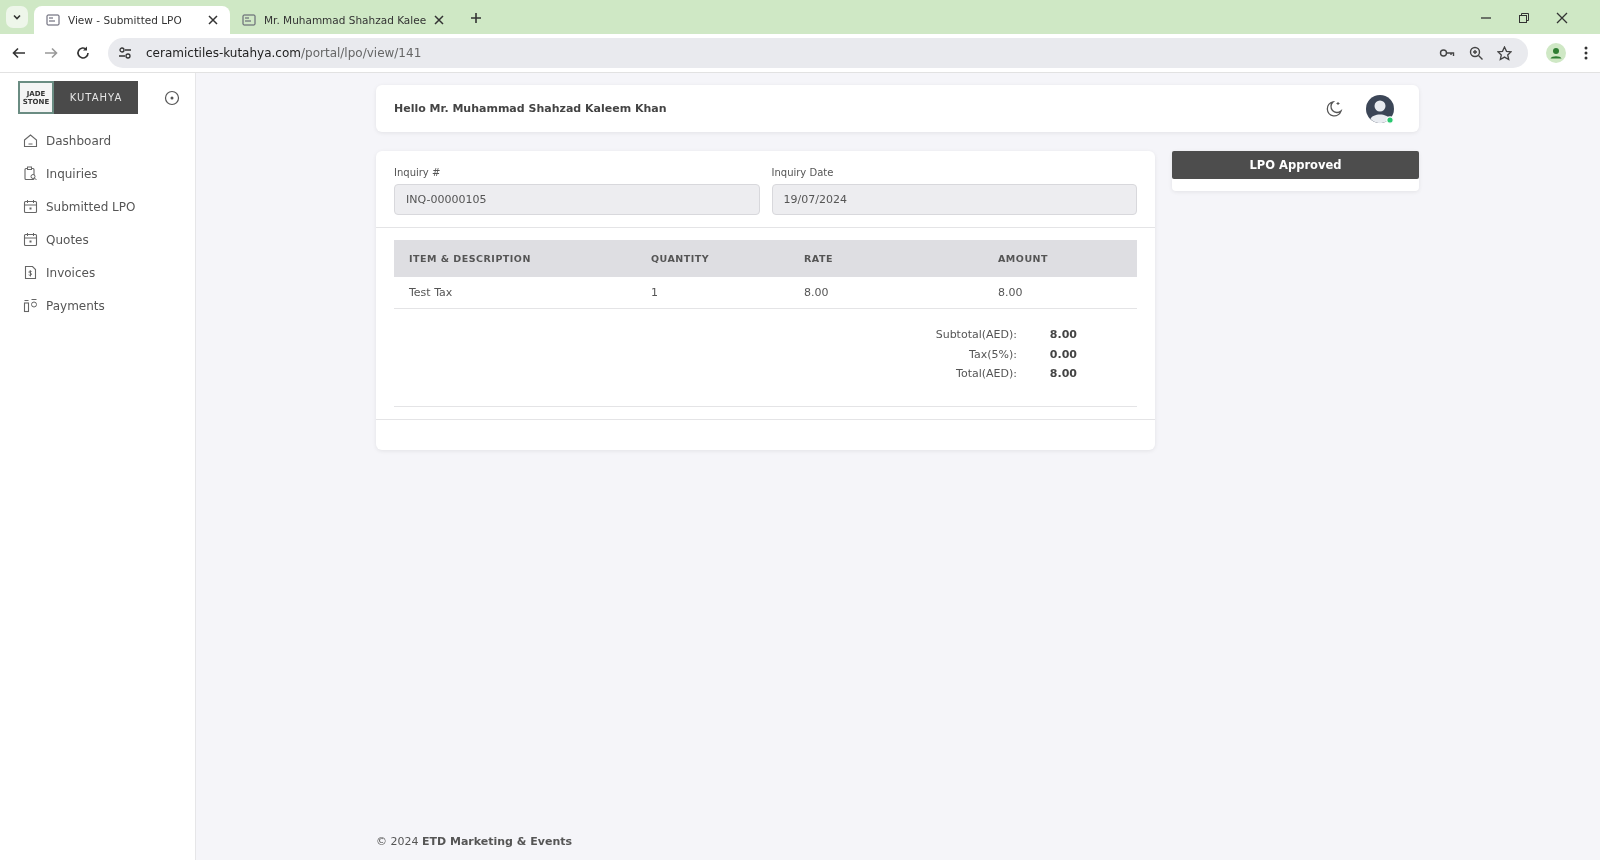 The width and height of the screenshot is (1600, 860). I want to click on zoom-icon, so click(1476, 53).